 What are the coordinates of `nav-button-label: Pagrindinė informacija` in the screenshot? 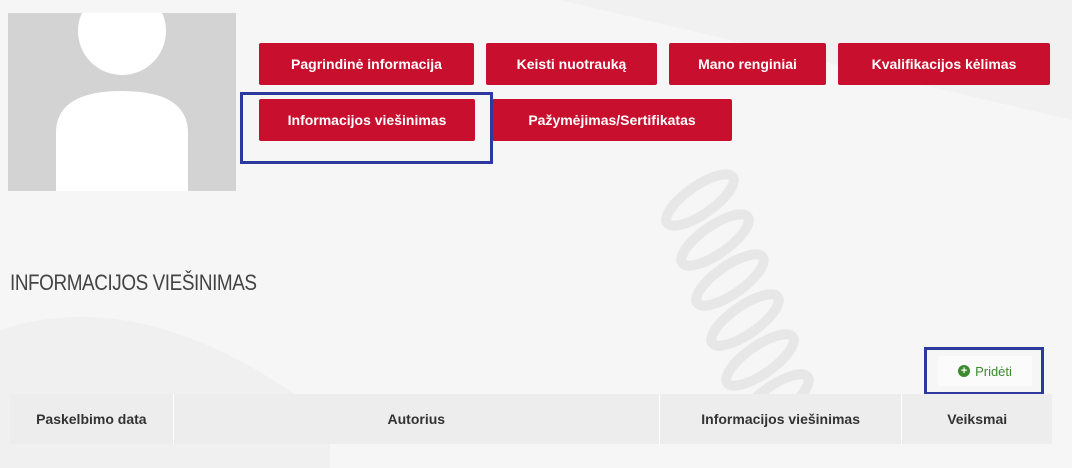 It's located at (366, 64).